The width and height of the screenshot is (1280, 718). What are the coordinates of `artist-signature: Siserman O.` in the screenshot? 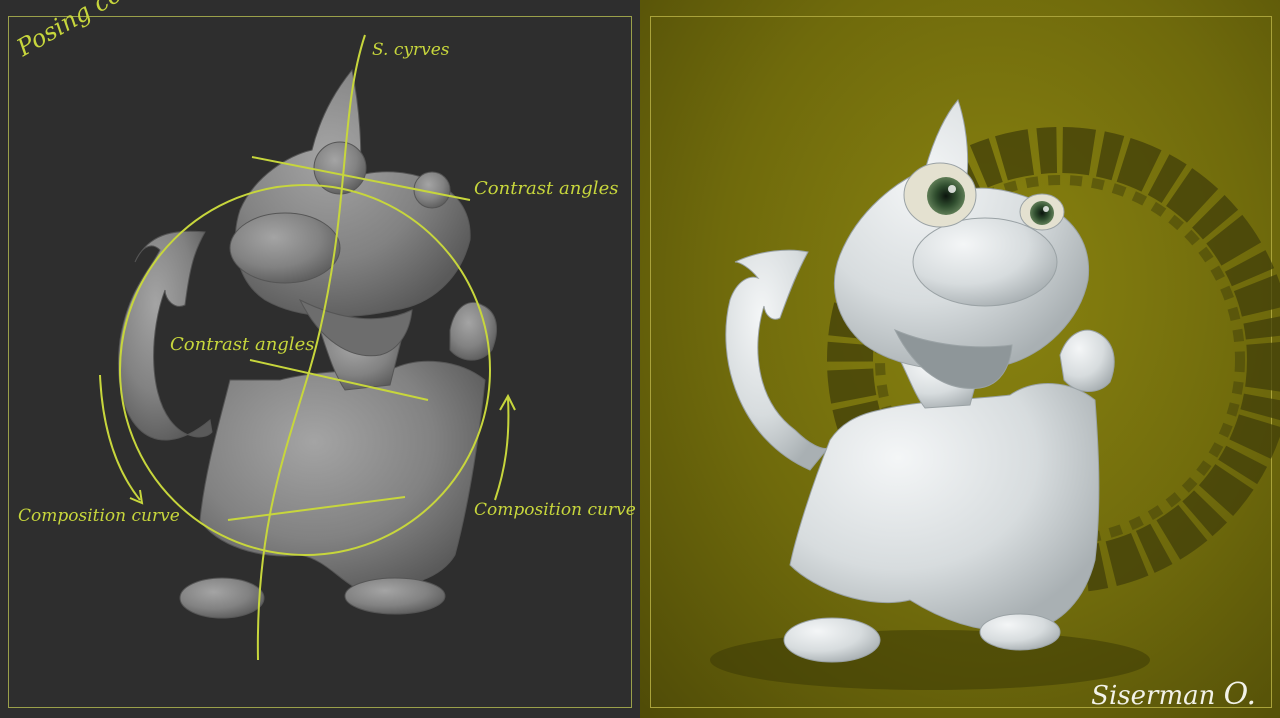 It's located at (1173, 694).